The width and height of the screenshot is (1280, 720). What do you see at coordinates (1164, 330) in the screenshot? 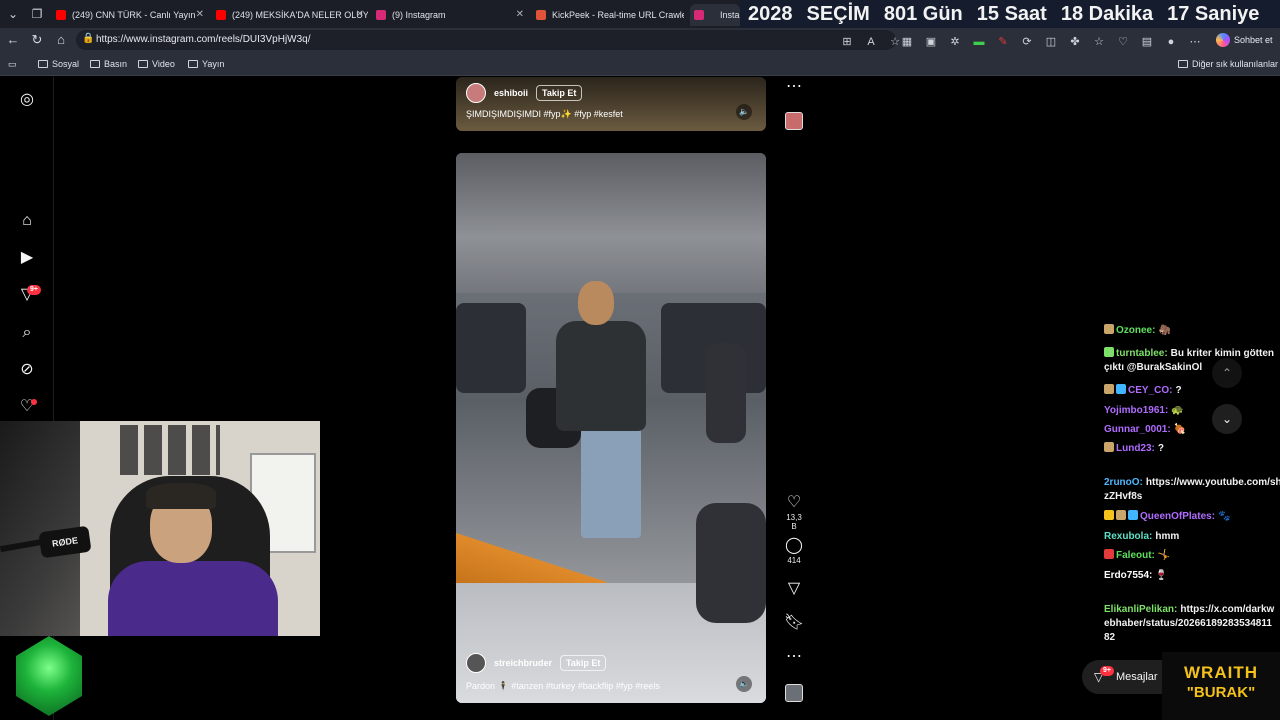
I see `chat-text: 🦣` at bounding box center [1164, 330].